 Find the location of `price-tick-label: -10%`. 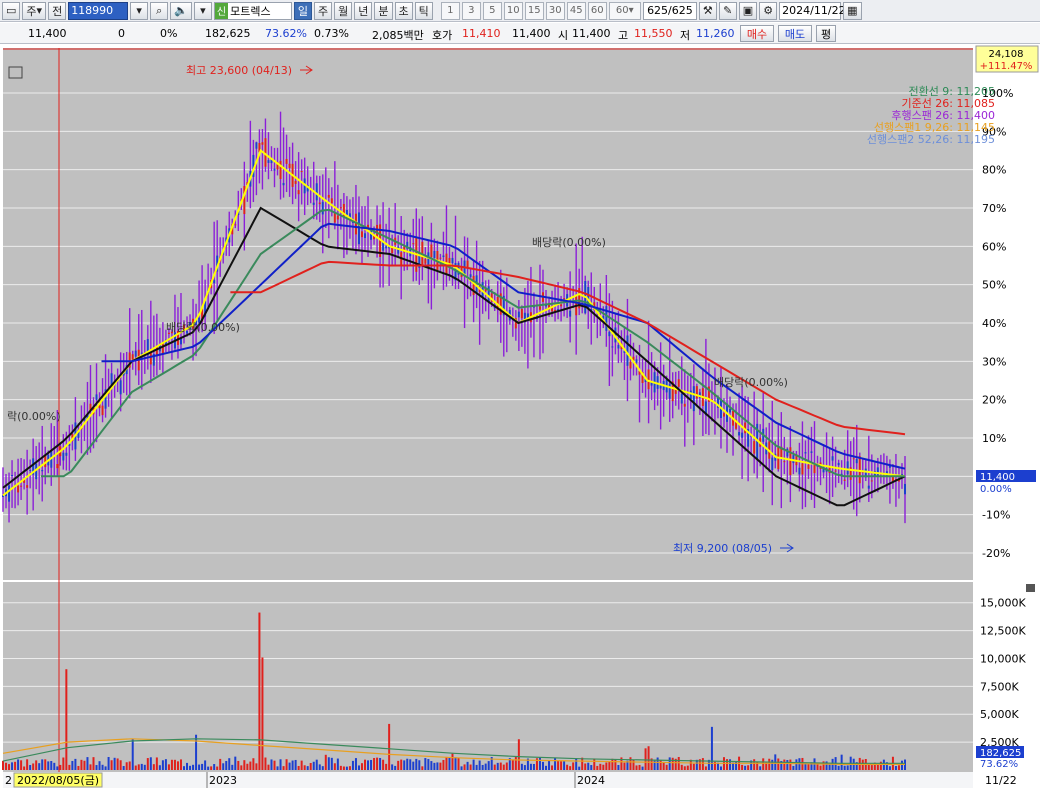

price-tick-label: -10% is located at coordinates (996, 515).